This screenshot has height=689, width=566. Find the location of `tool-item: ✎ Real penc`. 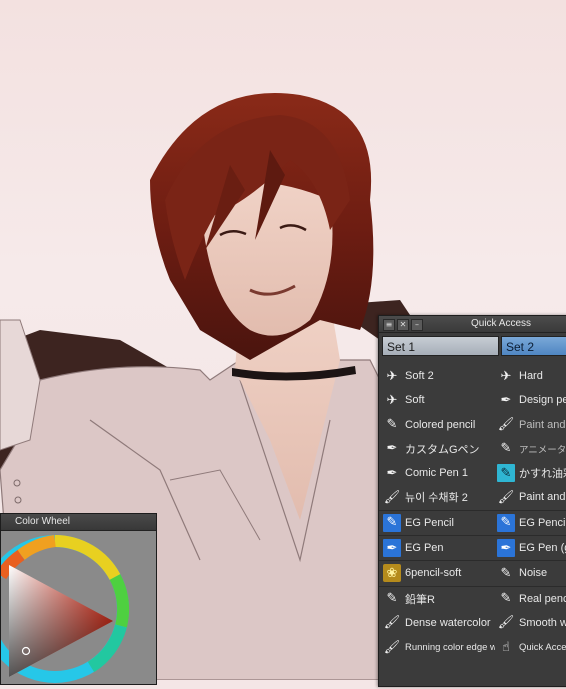

tool-item: ✎ Real penc is located at coordinates (531, 599).